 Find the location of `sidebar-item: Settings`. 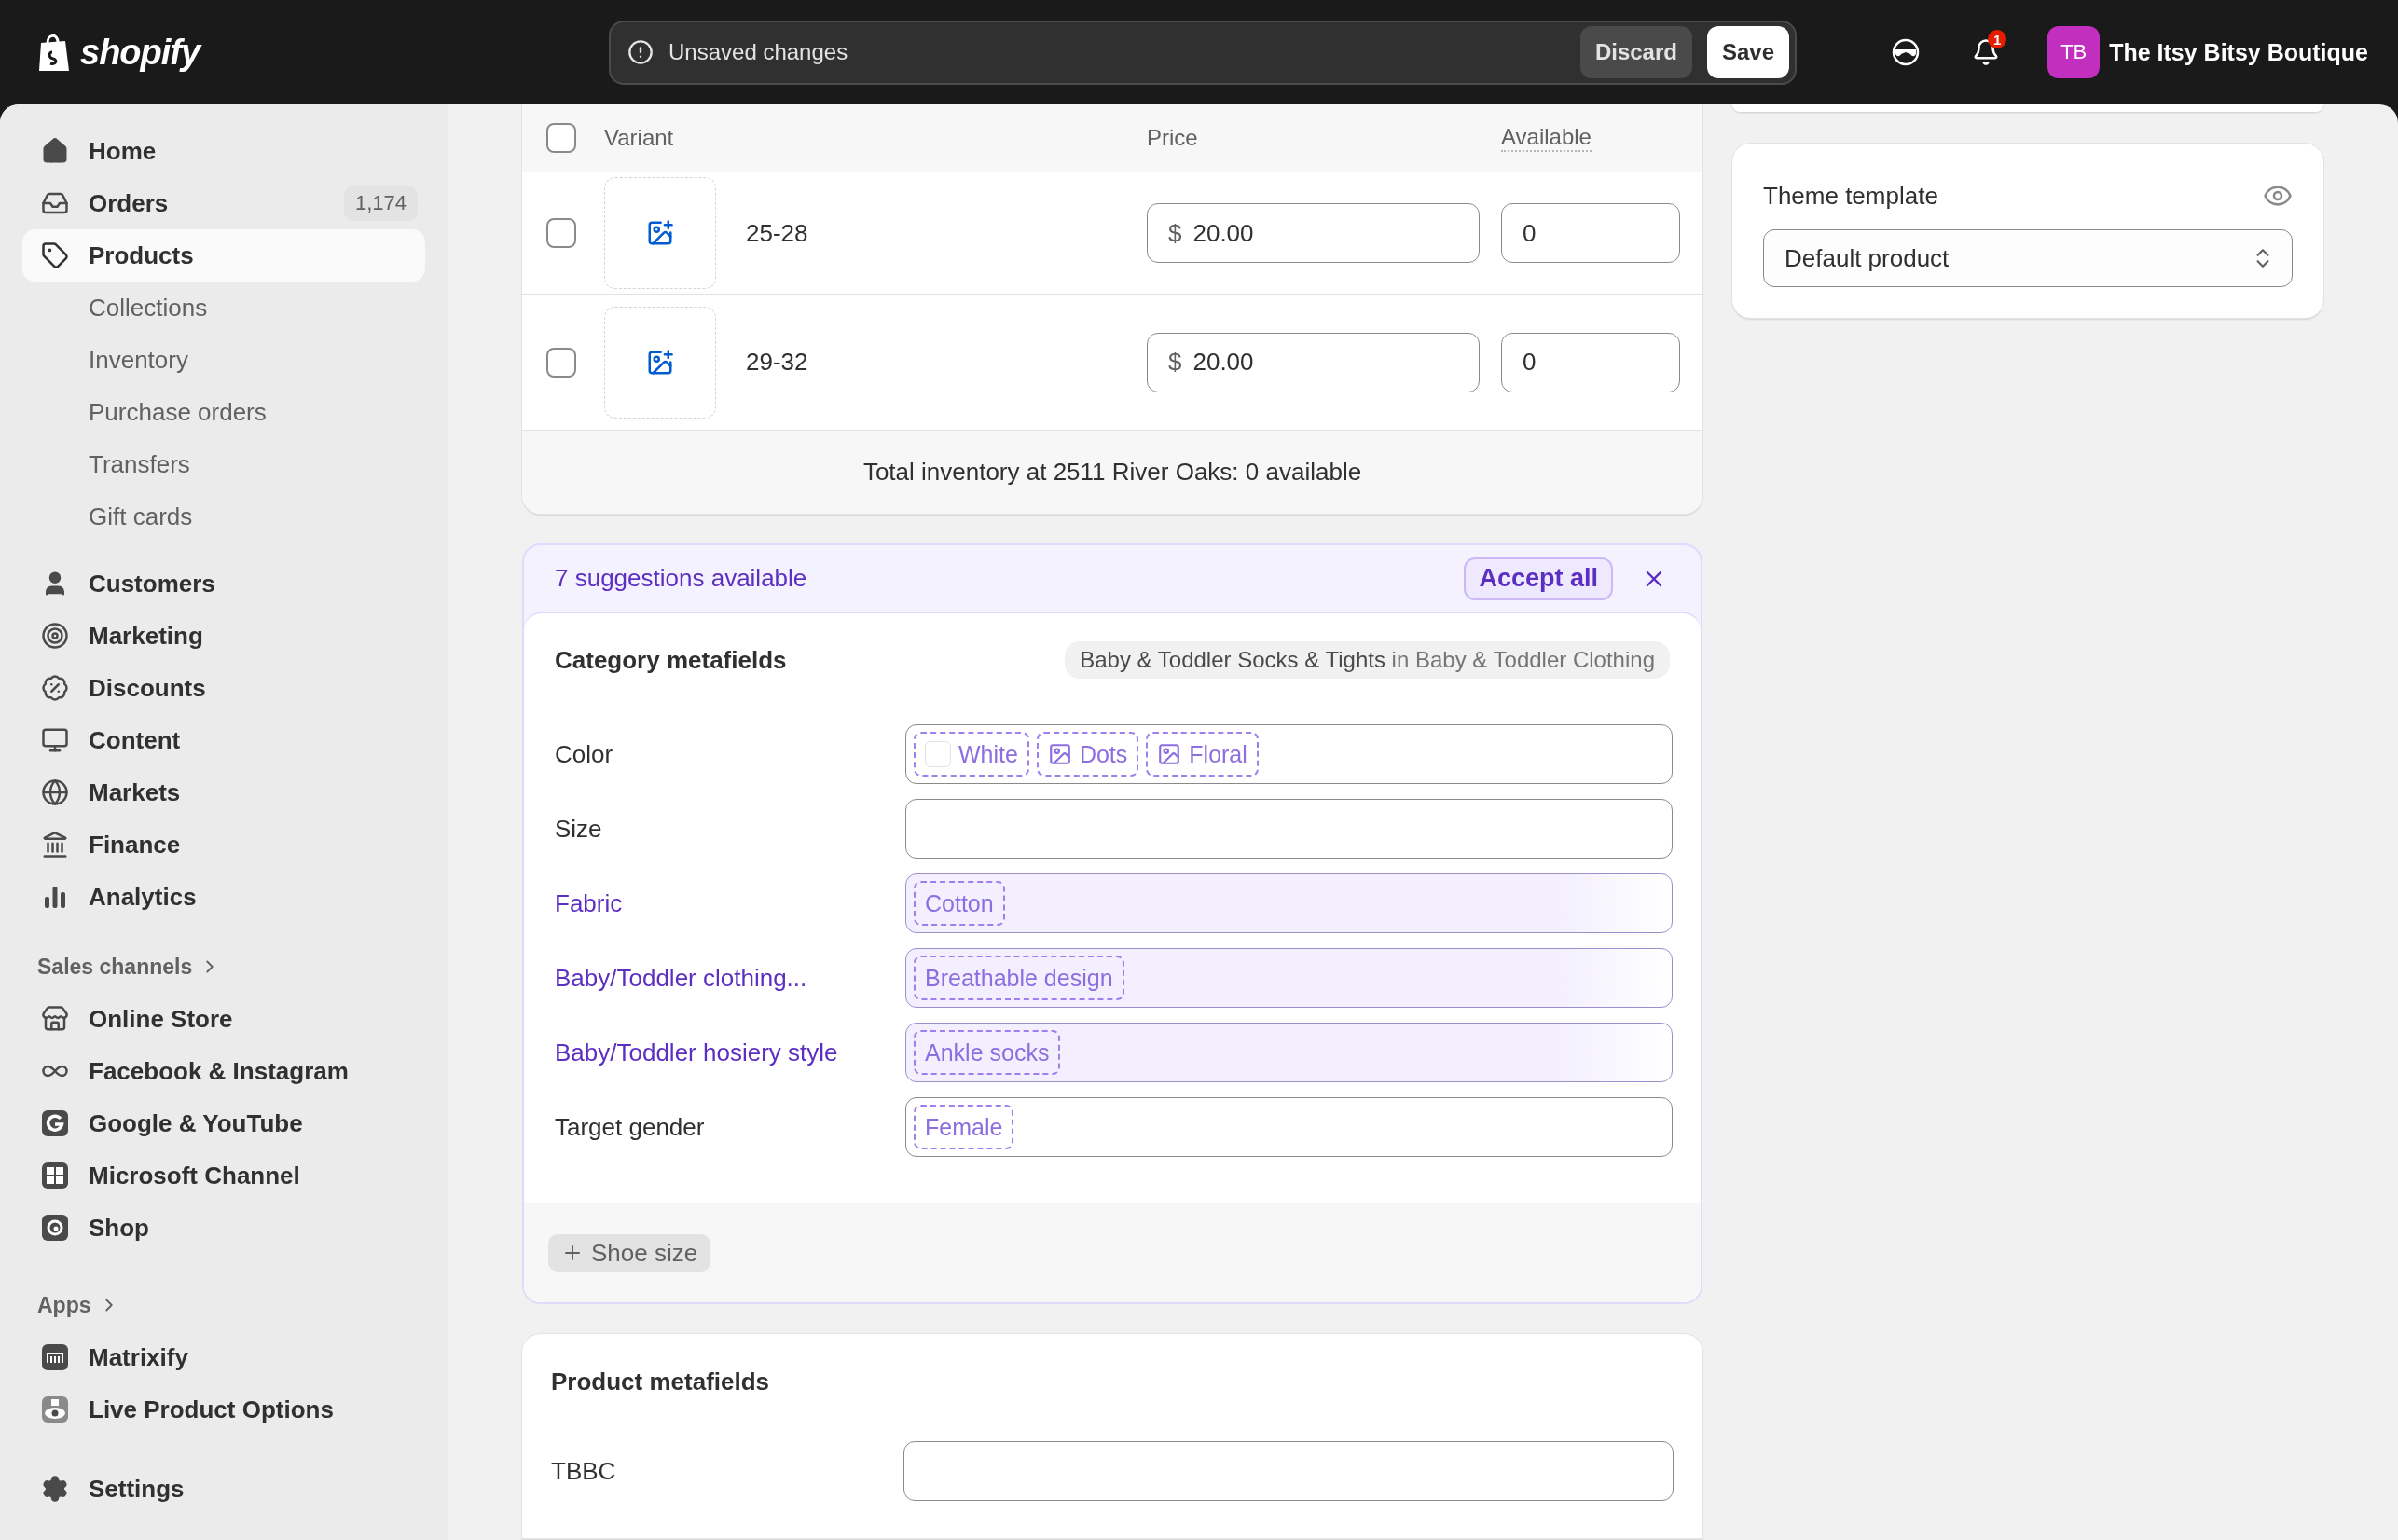

sidebar-item: Settings is located at coordinates (224, 1489).